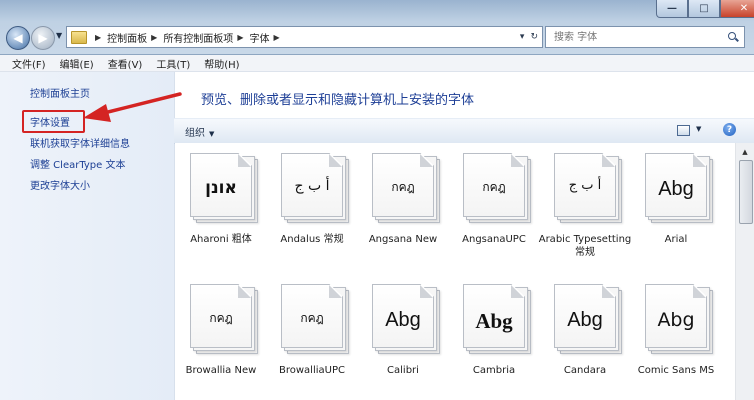  What do you see at coordinates (494, 370) in the screenshot?
I see `font-name: Cambria` at bounding box center [494, 370].